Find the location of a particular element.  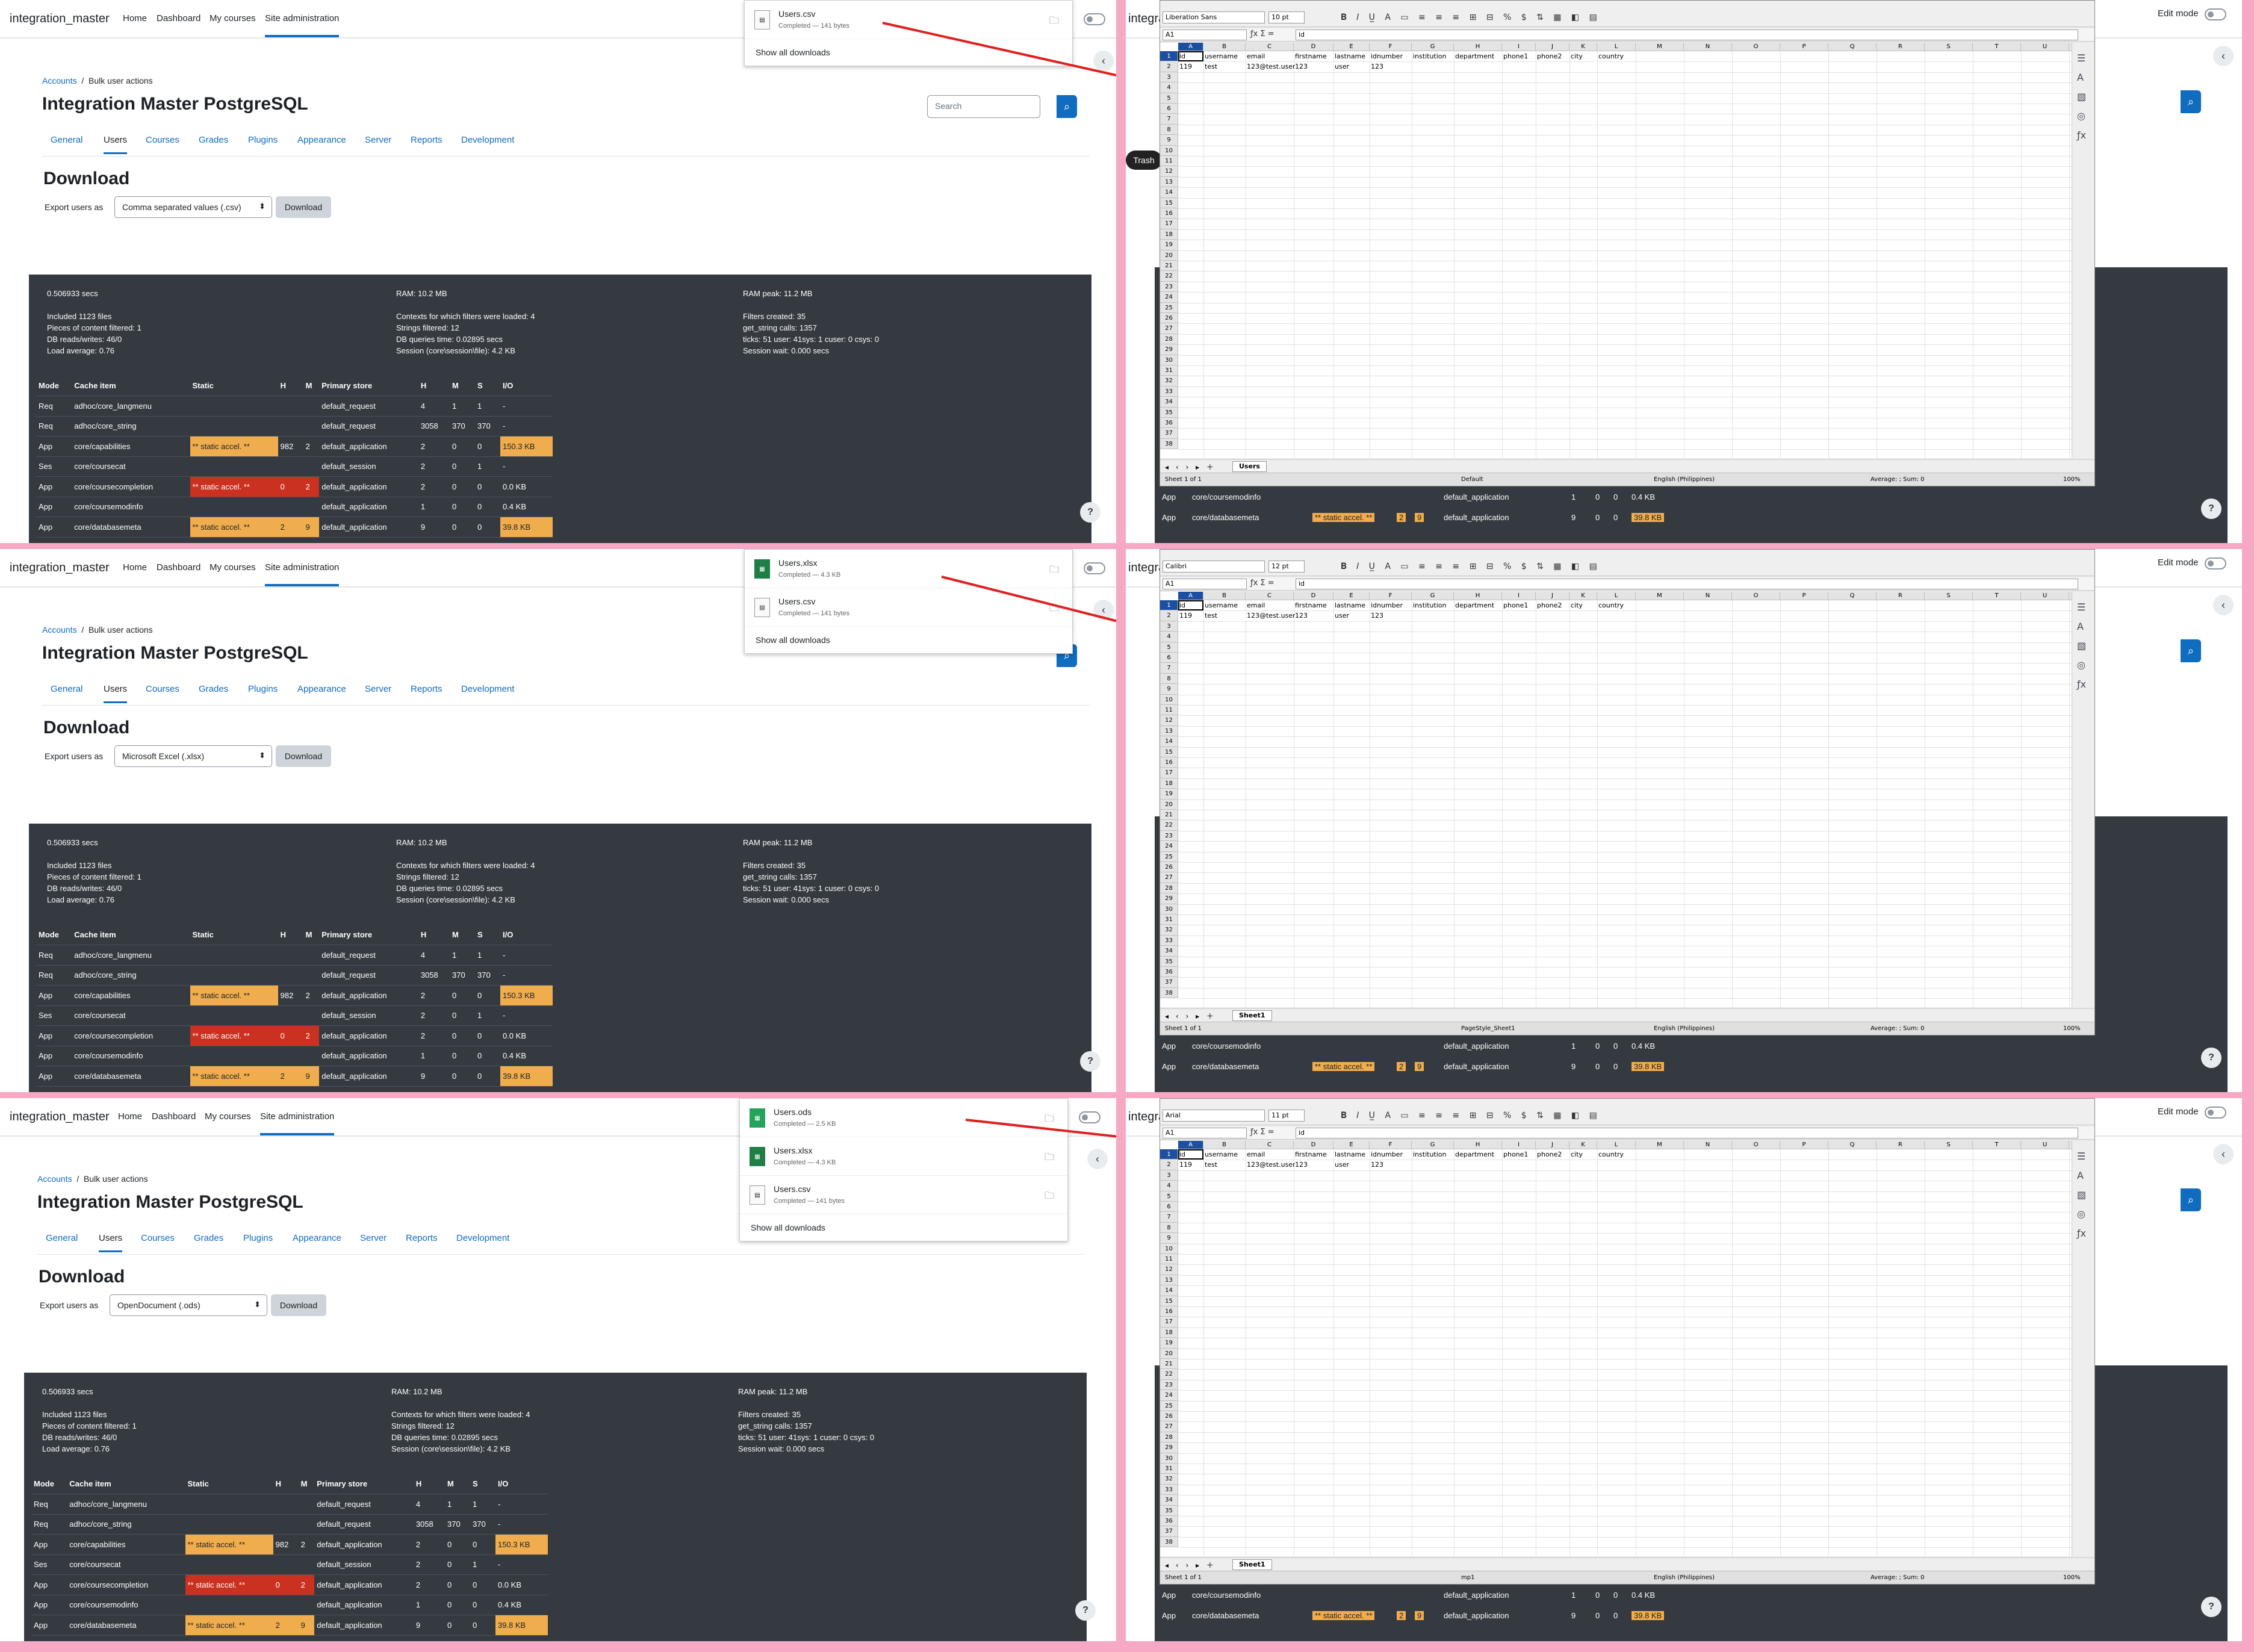

row-header: 18 is located at coordinates (1169, 783).